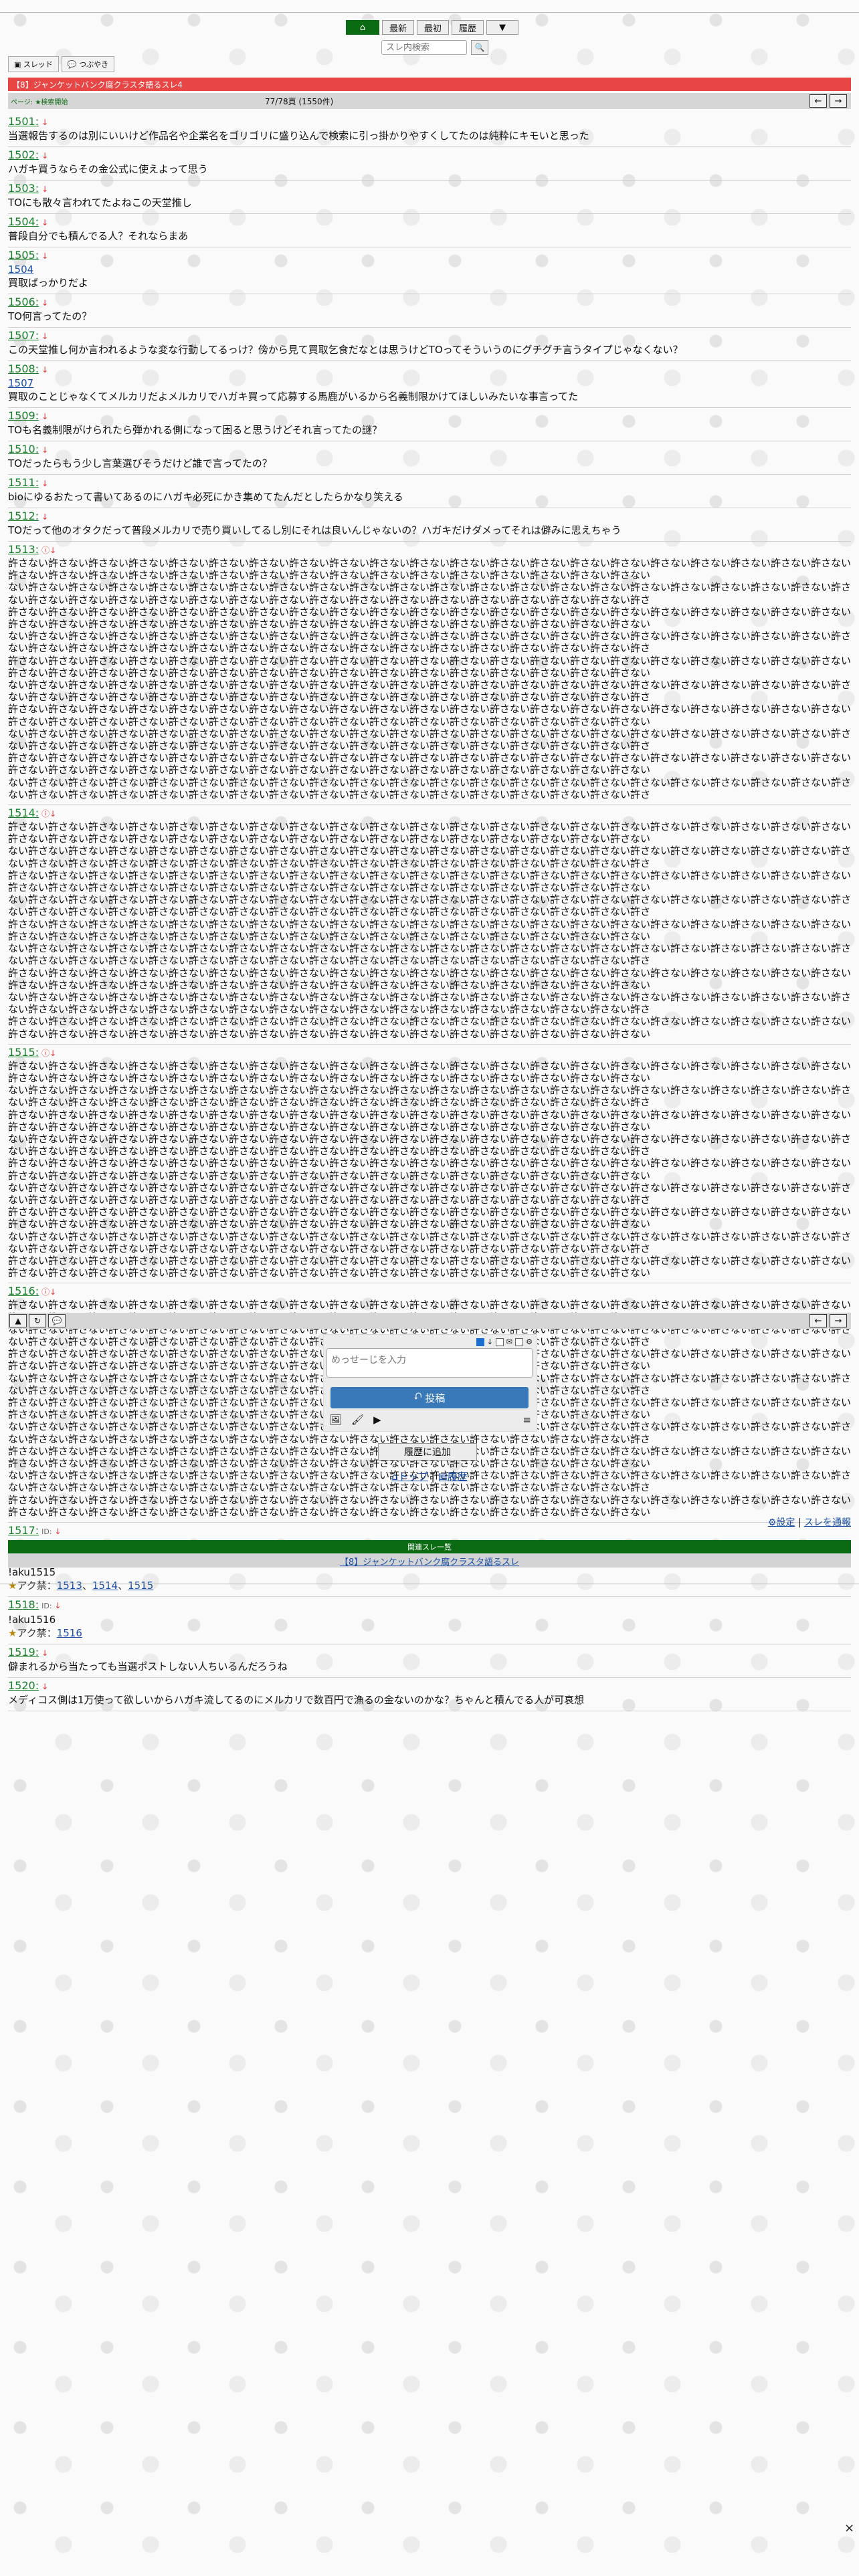 The width and height of the screenshot is (859, 2576). What do you see at coordinates (23, 516) in the screenshot?
I see `post-number: 1512:` at bounding box center [23, 516].